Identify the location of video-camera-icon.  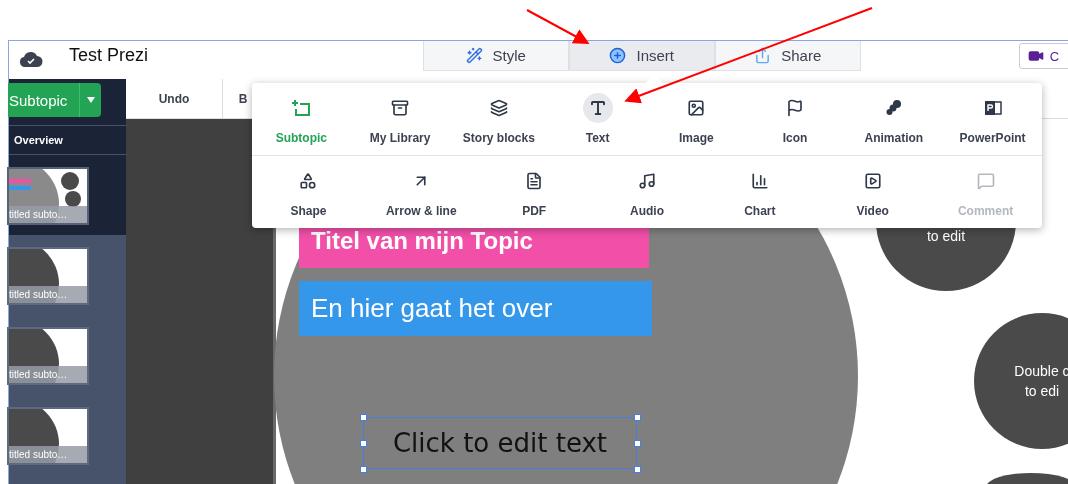
(1035, 56).